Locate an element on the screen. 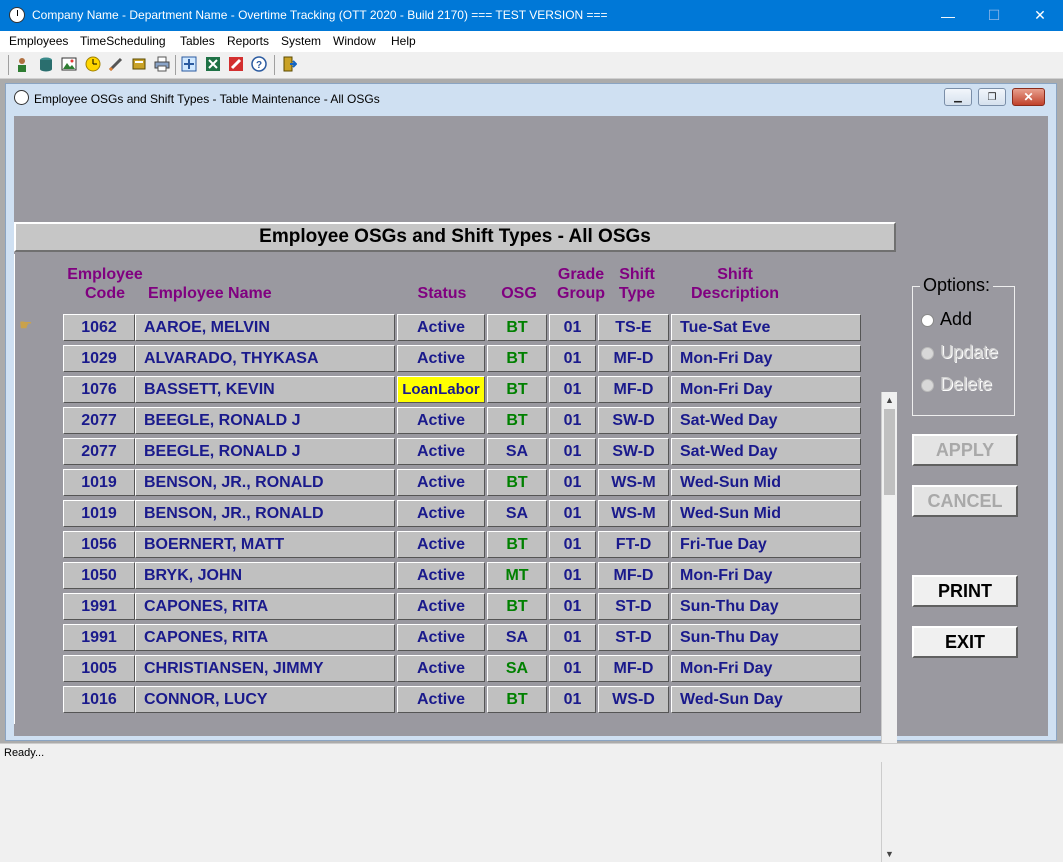 The width and height of the screenshot is (1063, 862). scroll-up-arrow: ▲ is located at coordinates (889, 400).